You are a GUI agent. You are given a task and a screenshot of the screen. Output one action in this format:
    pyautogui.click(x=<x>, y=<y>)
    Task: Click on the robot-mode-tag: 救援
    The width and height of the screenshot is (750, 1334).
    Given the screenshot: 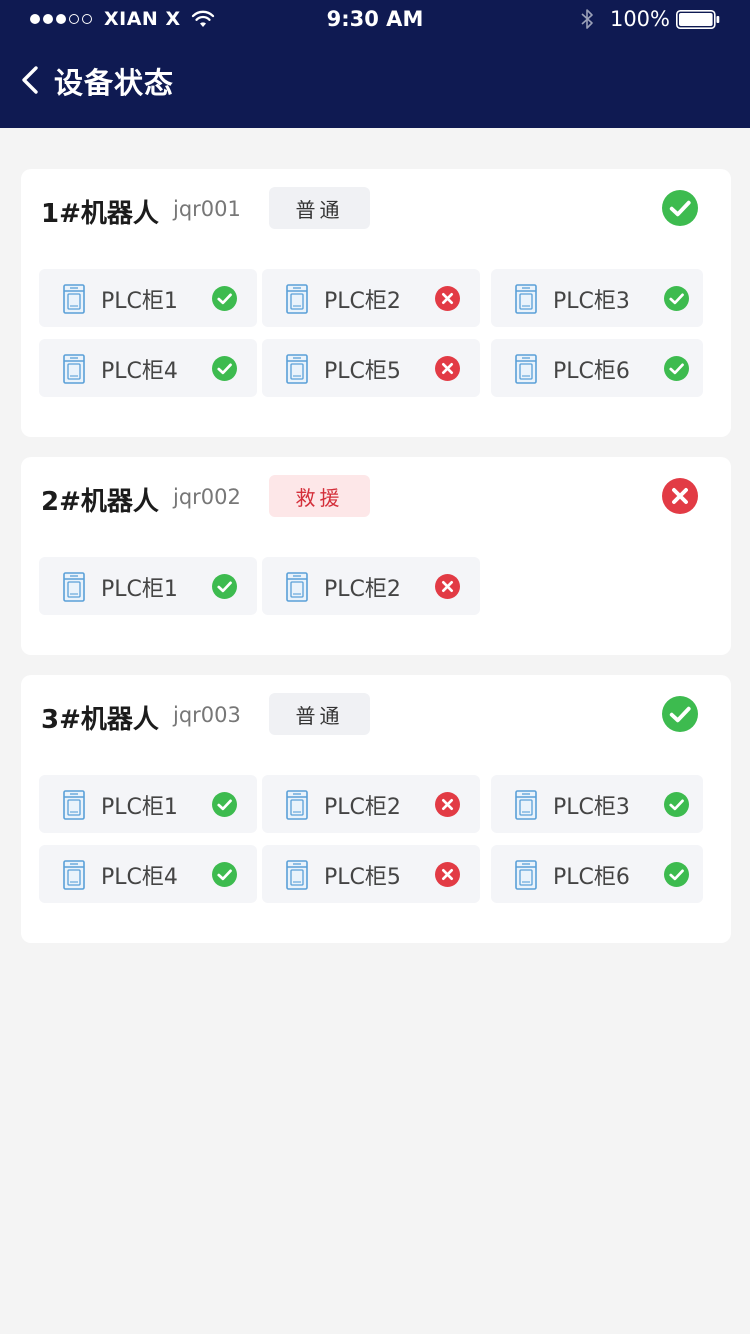 What is the action you would take?
    pyautogui.click(x=319, y=496)
    